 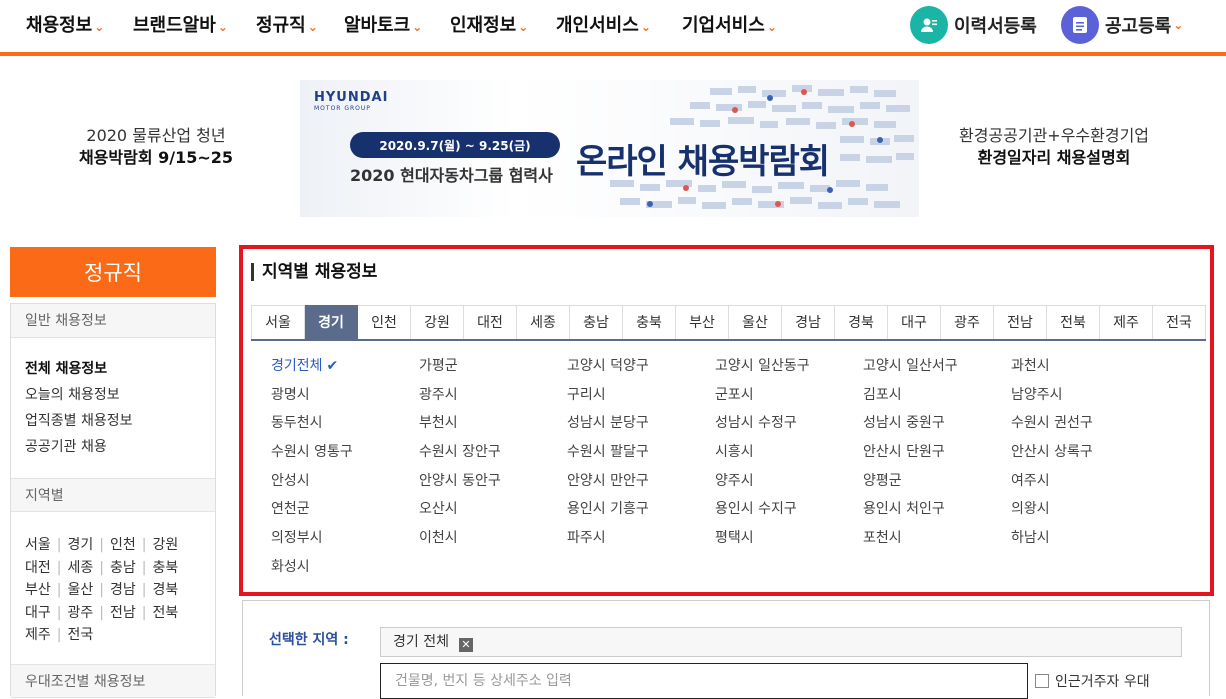 I want to click on city-option: 용인시 기흥구, so click(x=641, y=512).